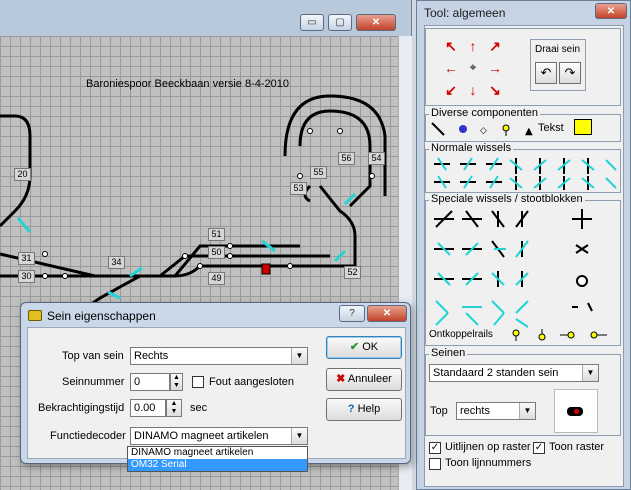 The image size is (631, 490). I want to click on diverse-group: Diverse componenten ◇ ▲ Tekst, so click(523, 124).